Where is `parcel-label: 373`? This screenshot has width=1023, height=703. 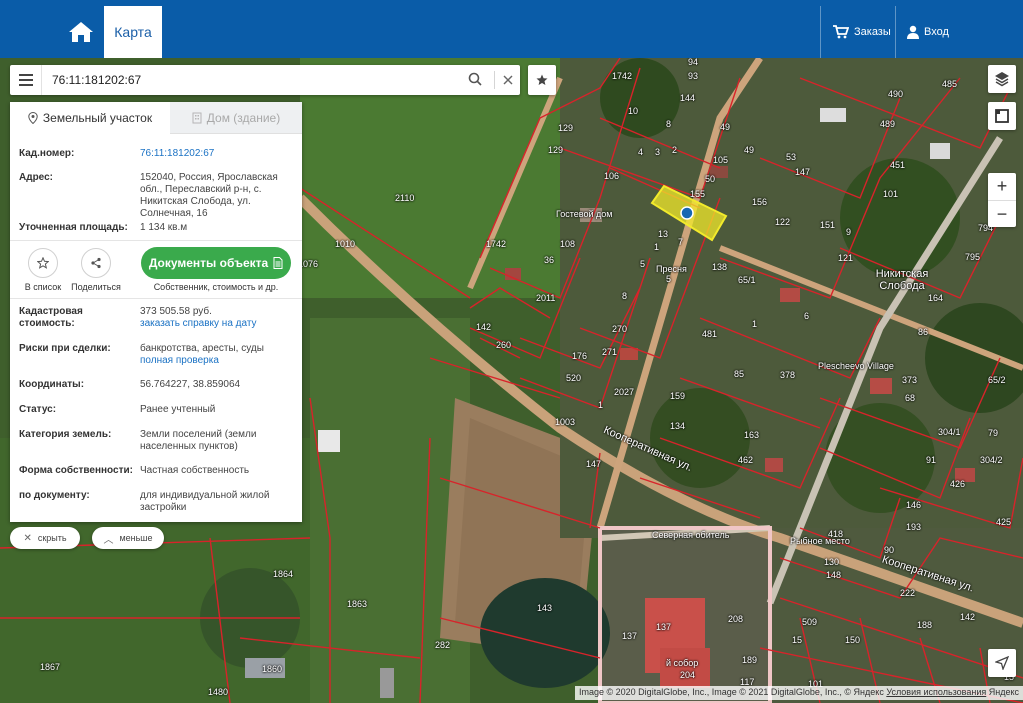
parcel-label: 373 is located at coordinates (910, 380).